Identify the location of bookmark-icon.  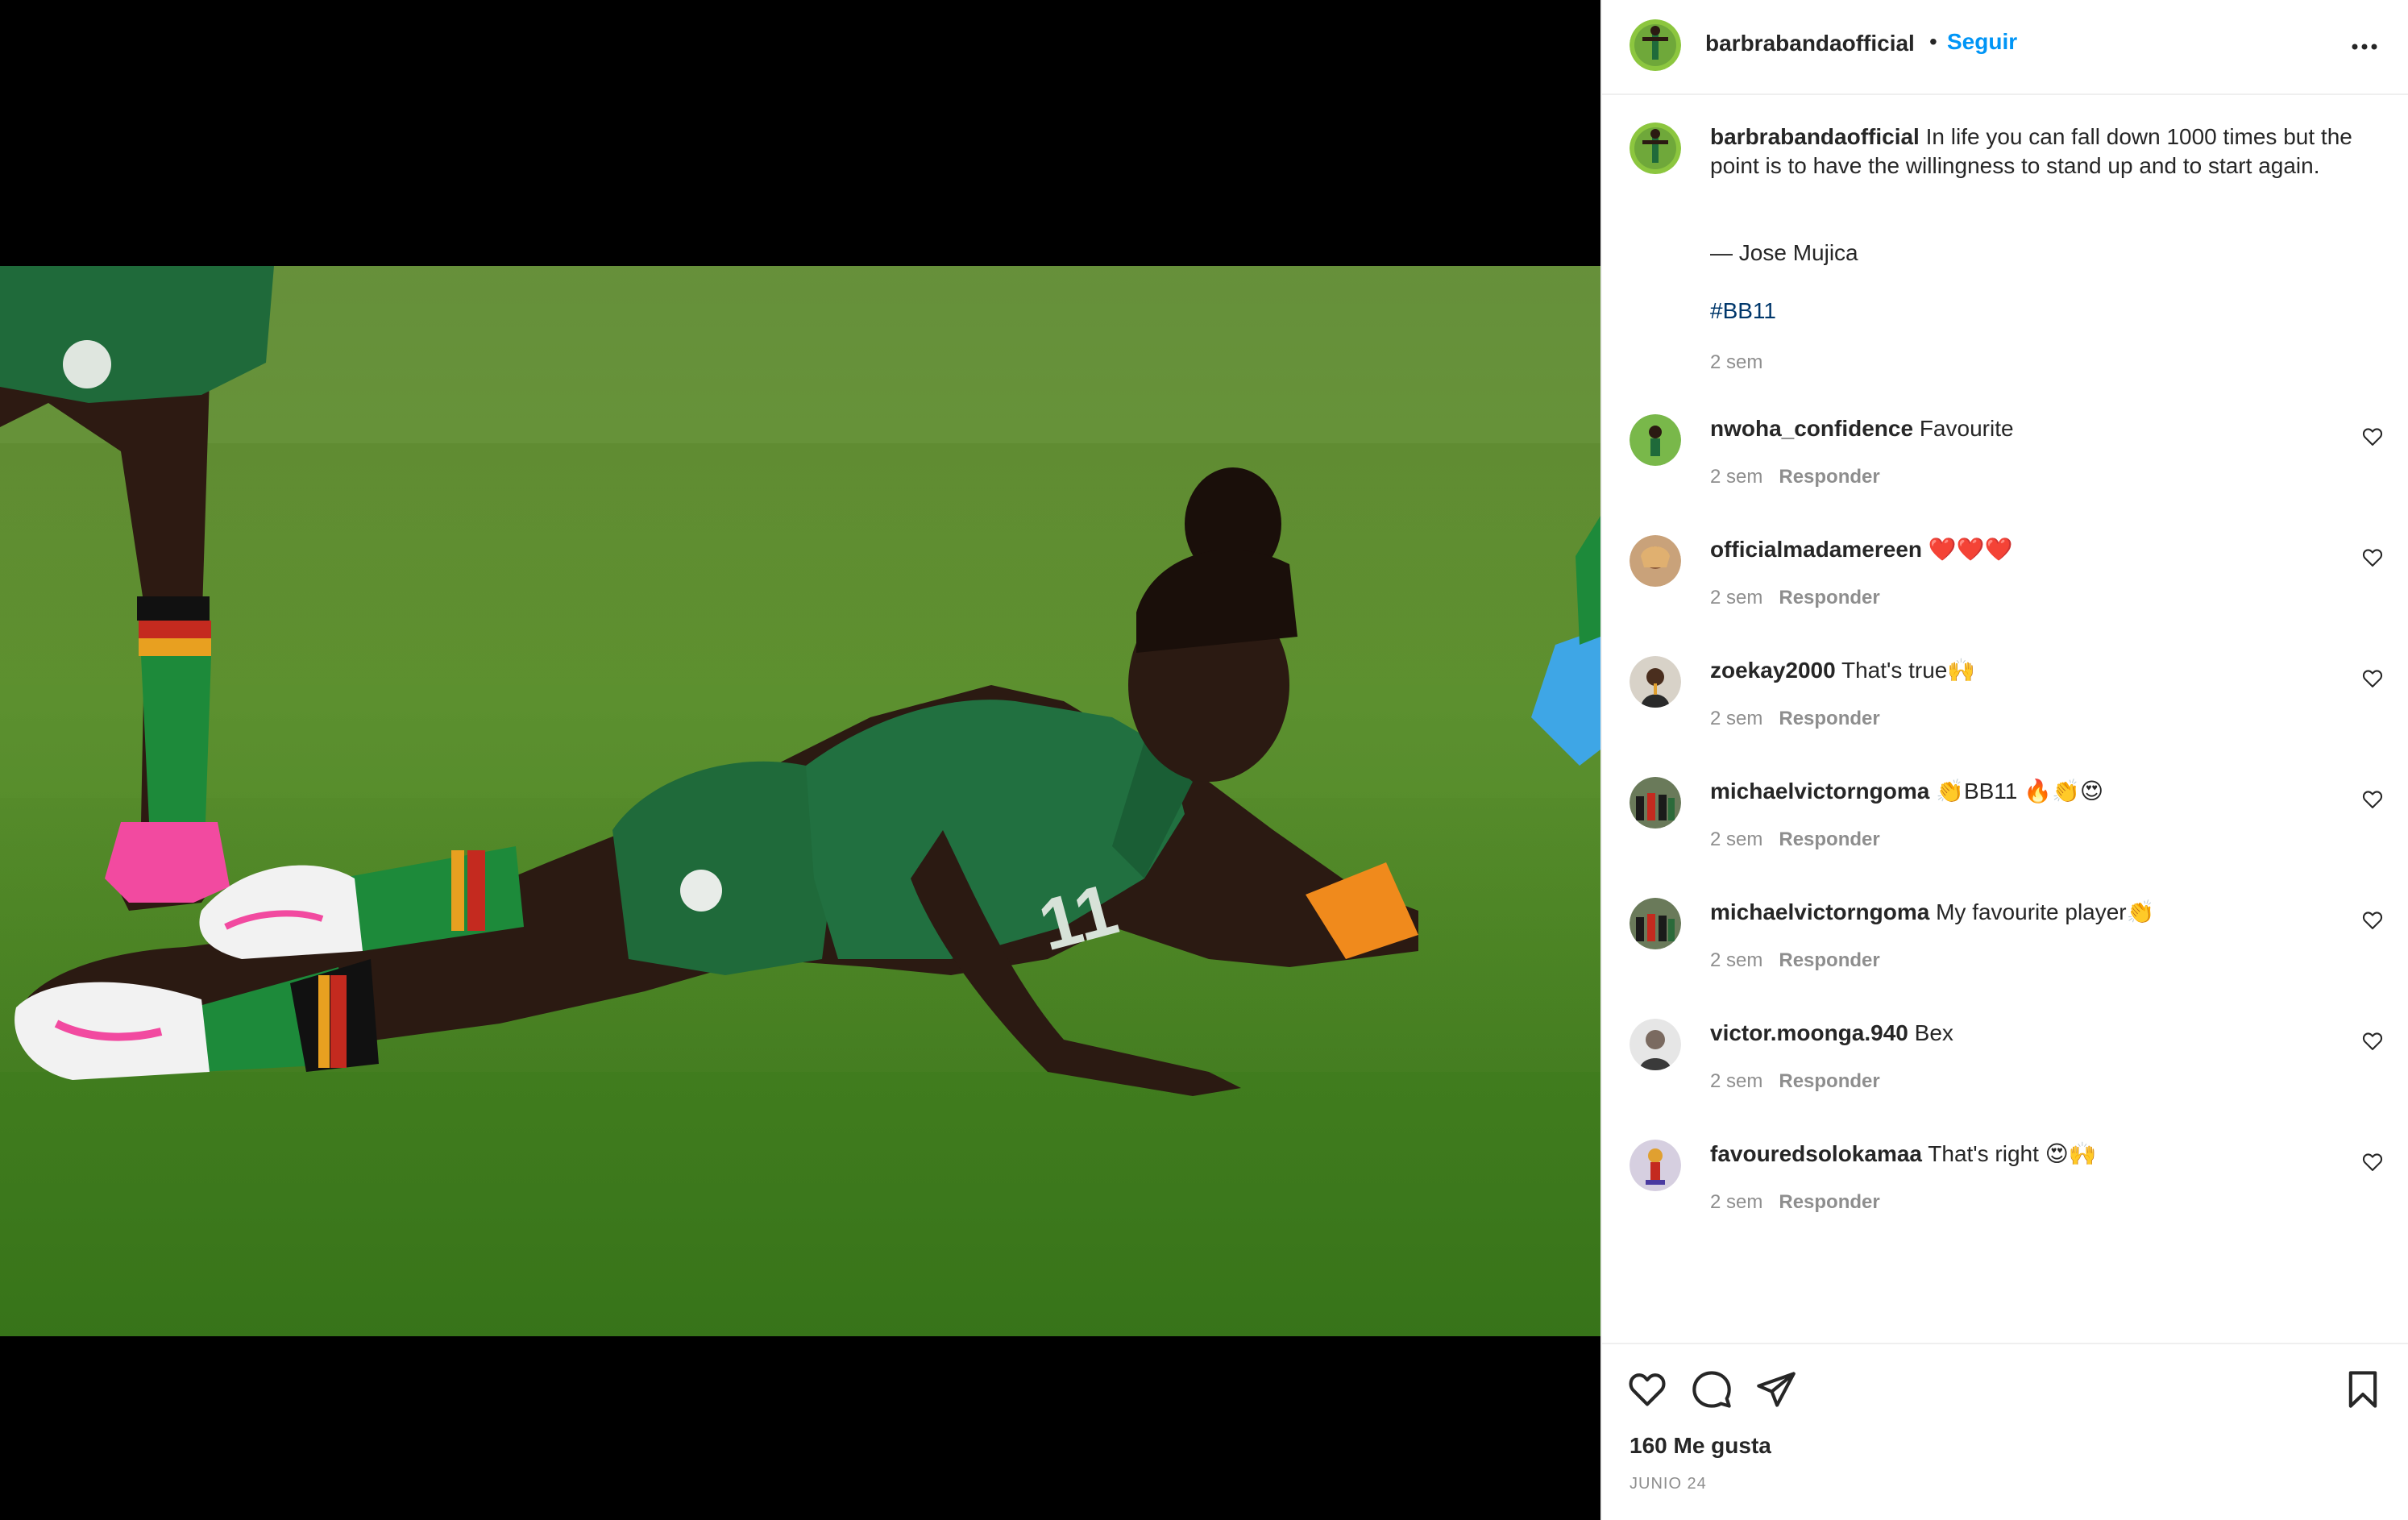
(2363, 1389).